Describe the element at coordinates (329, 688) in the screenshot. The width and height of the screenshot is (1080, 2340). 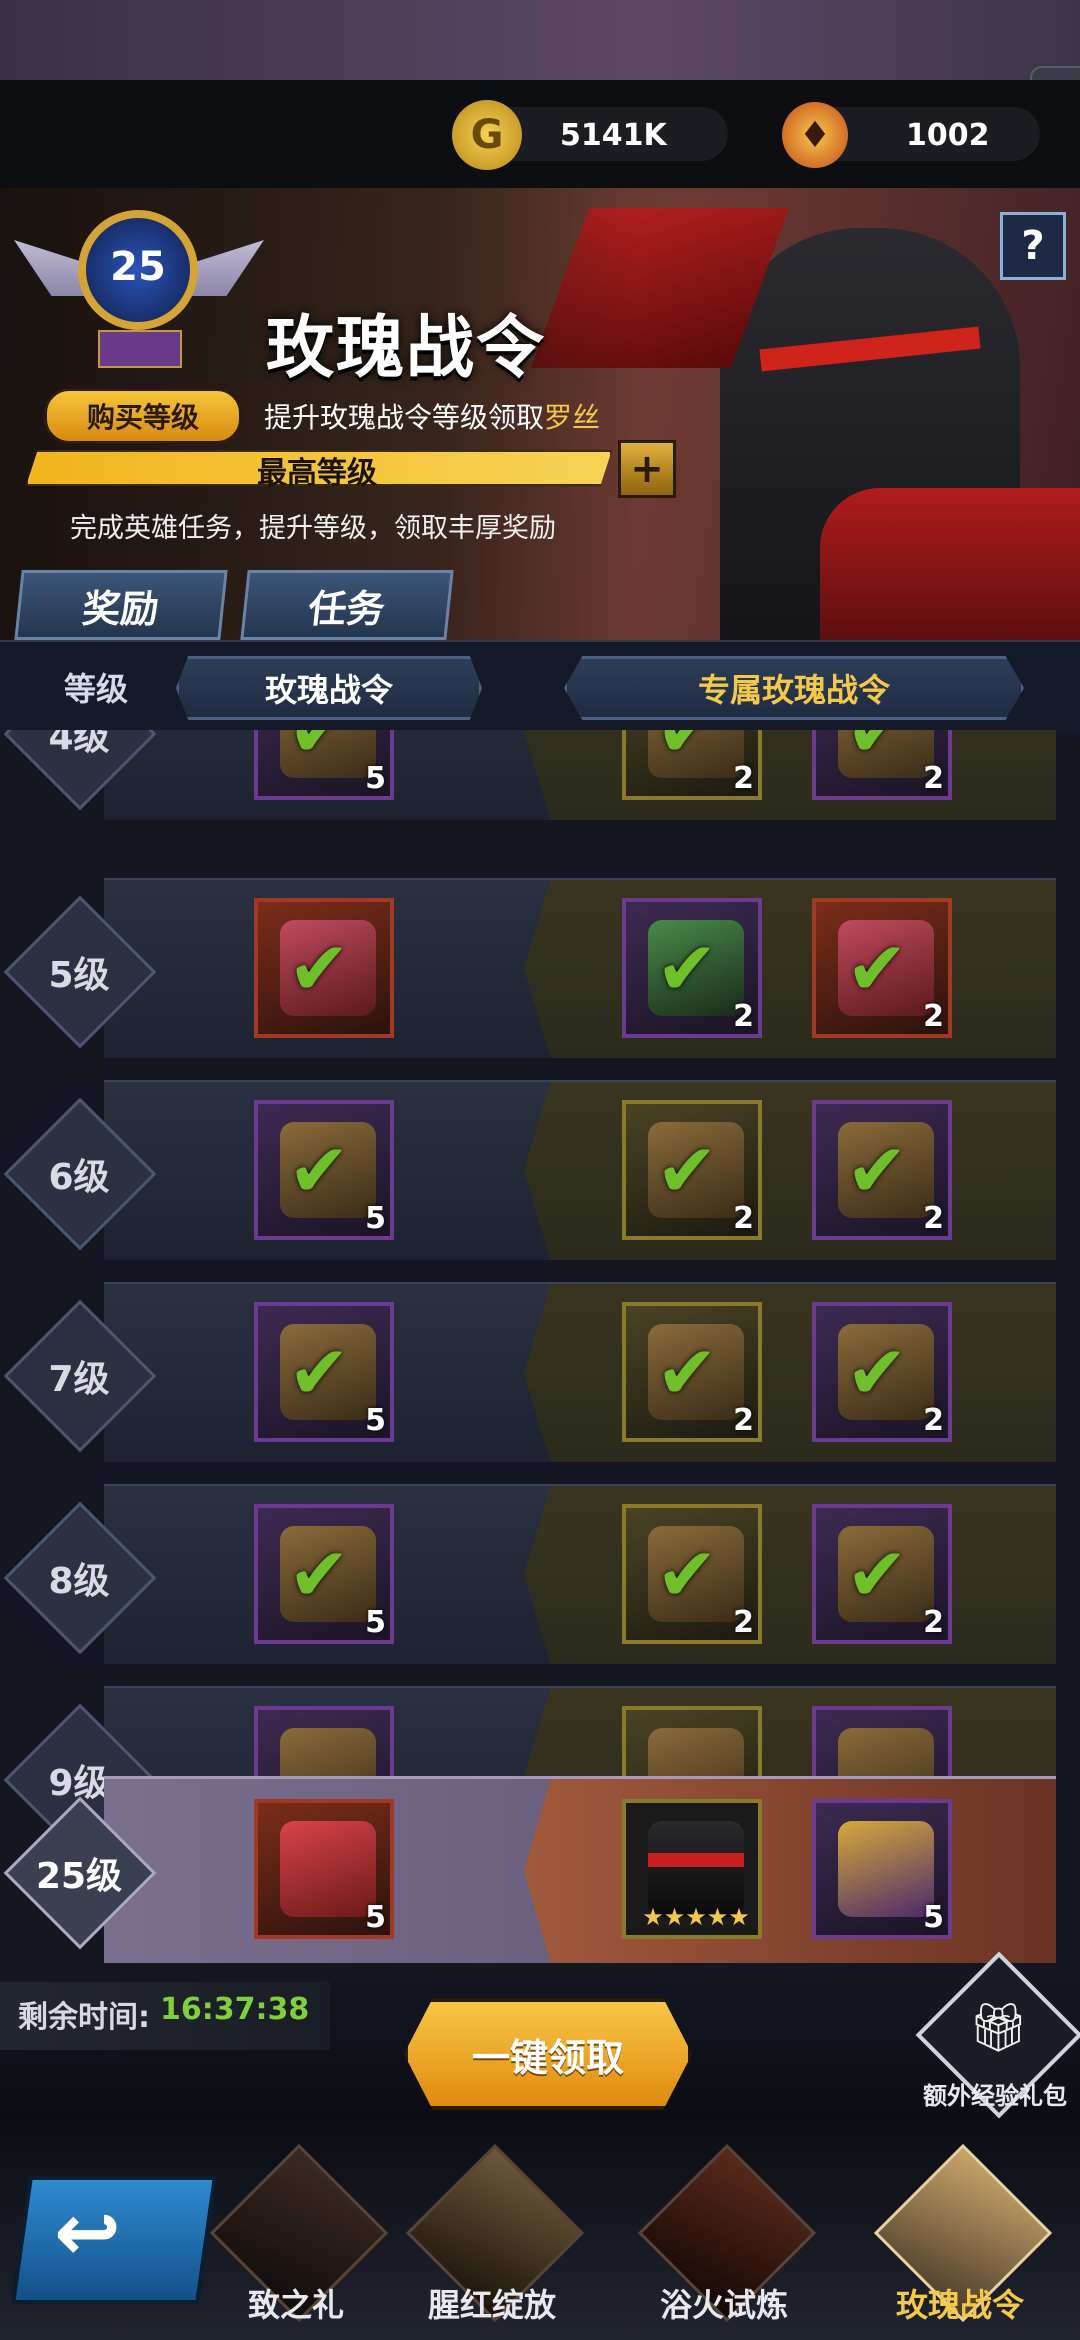
I see `column-free: 玫瑰战令` at that location.